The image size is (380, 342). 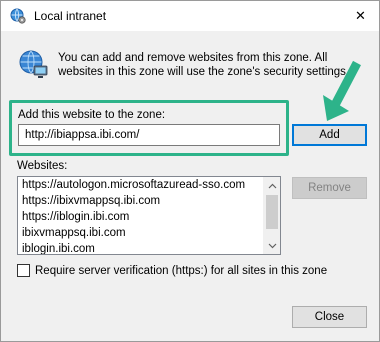 What do you see at coordinates (141, 233) in the screenshot?
I see `list-item: ibixvmappsq.ibi.com` at bounding box center [141, 233].